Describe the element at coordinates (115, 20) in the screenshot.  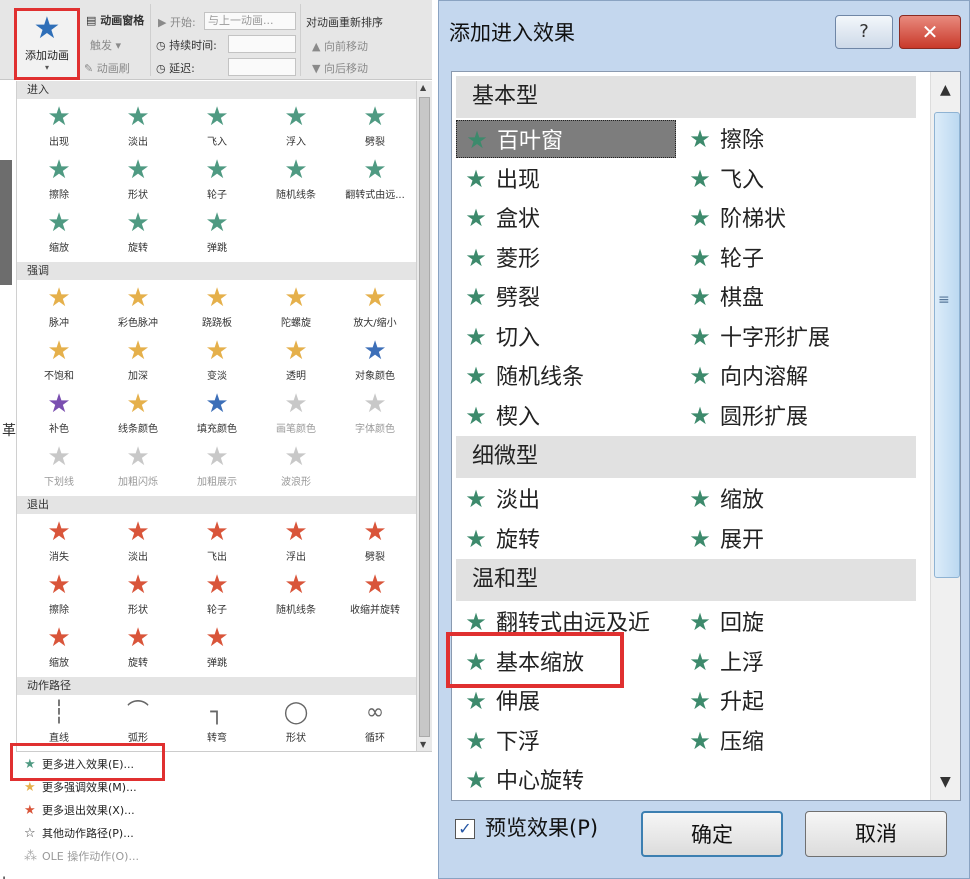
I see `animation-pane-button: ▤ 动画窗格` at that location.